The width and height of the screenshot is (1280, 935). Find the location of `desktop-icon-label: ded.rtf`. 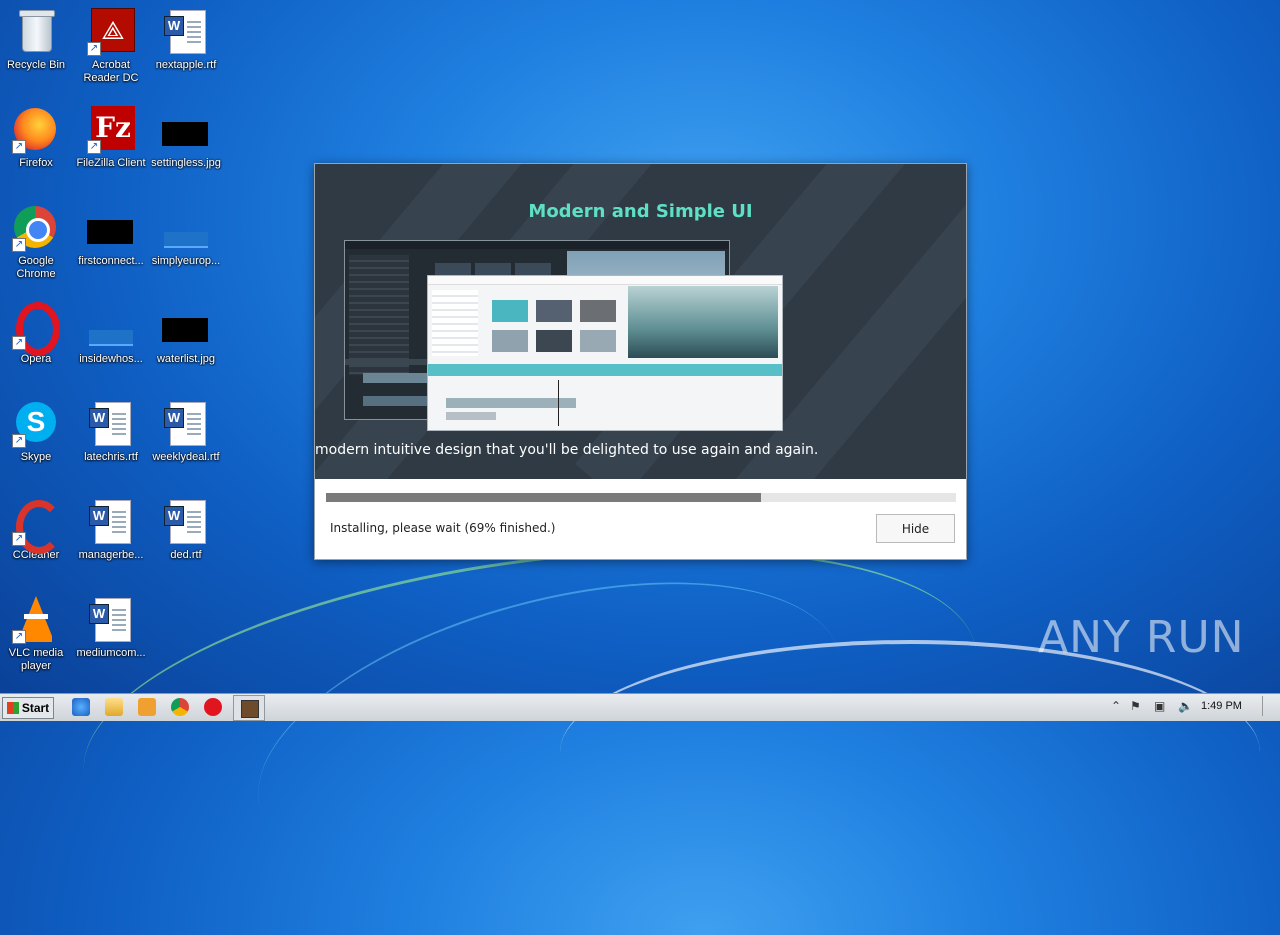

desktop-icon-label: ded.rtf is located at coordinates (186, 555).